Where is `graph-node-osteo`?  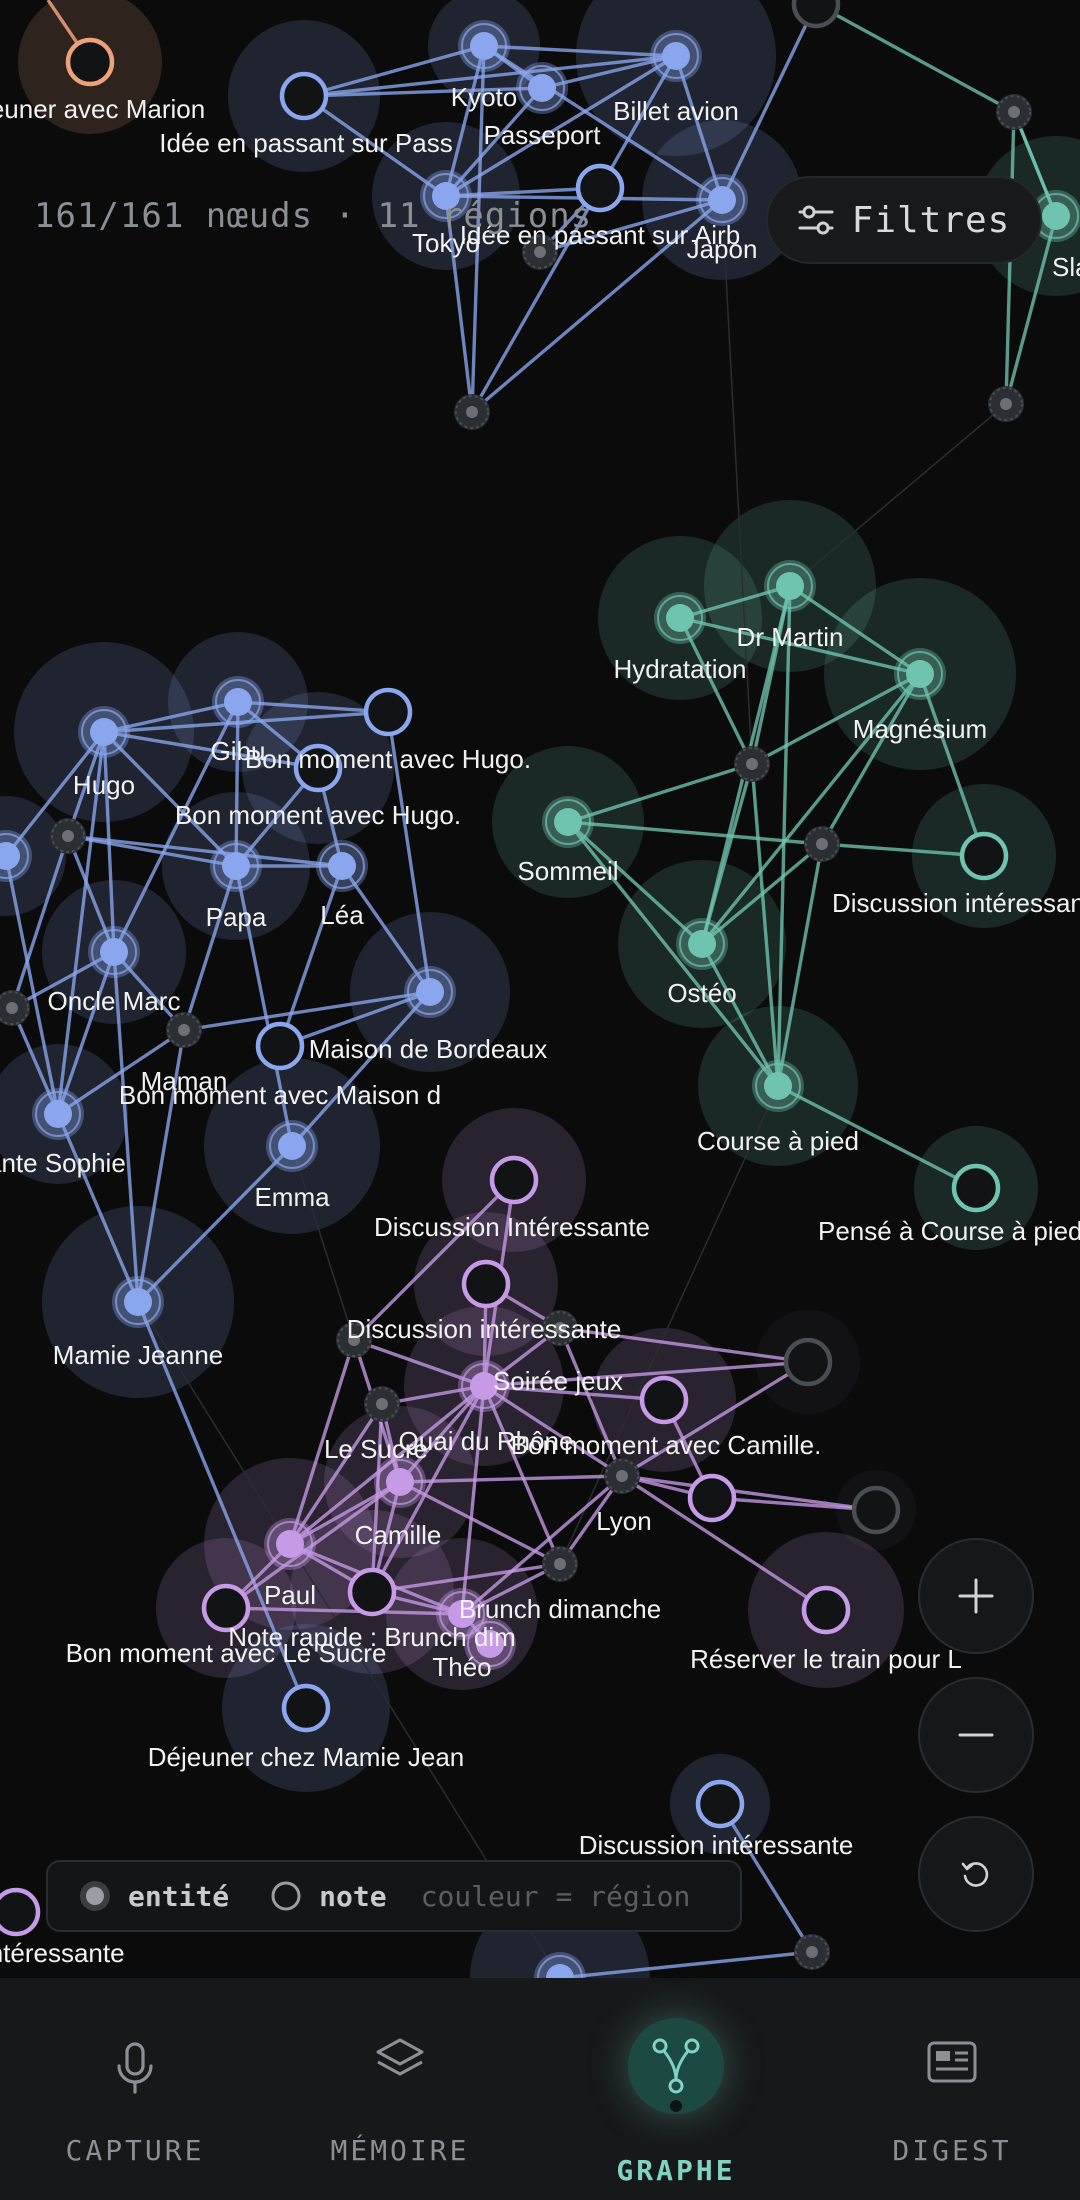 graph-node-osteo is located at coordinates (702, 944).